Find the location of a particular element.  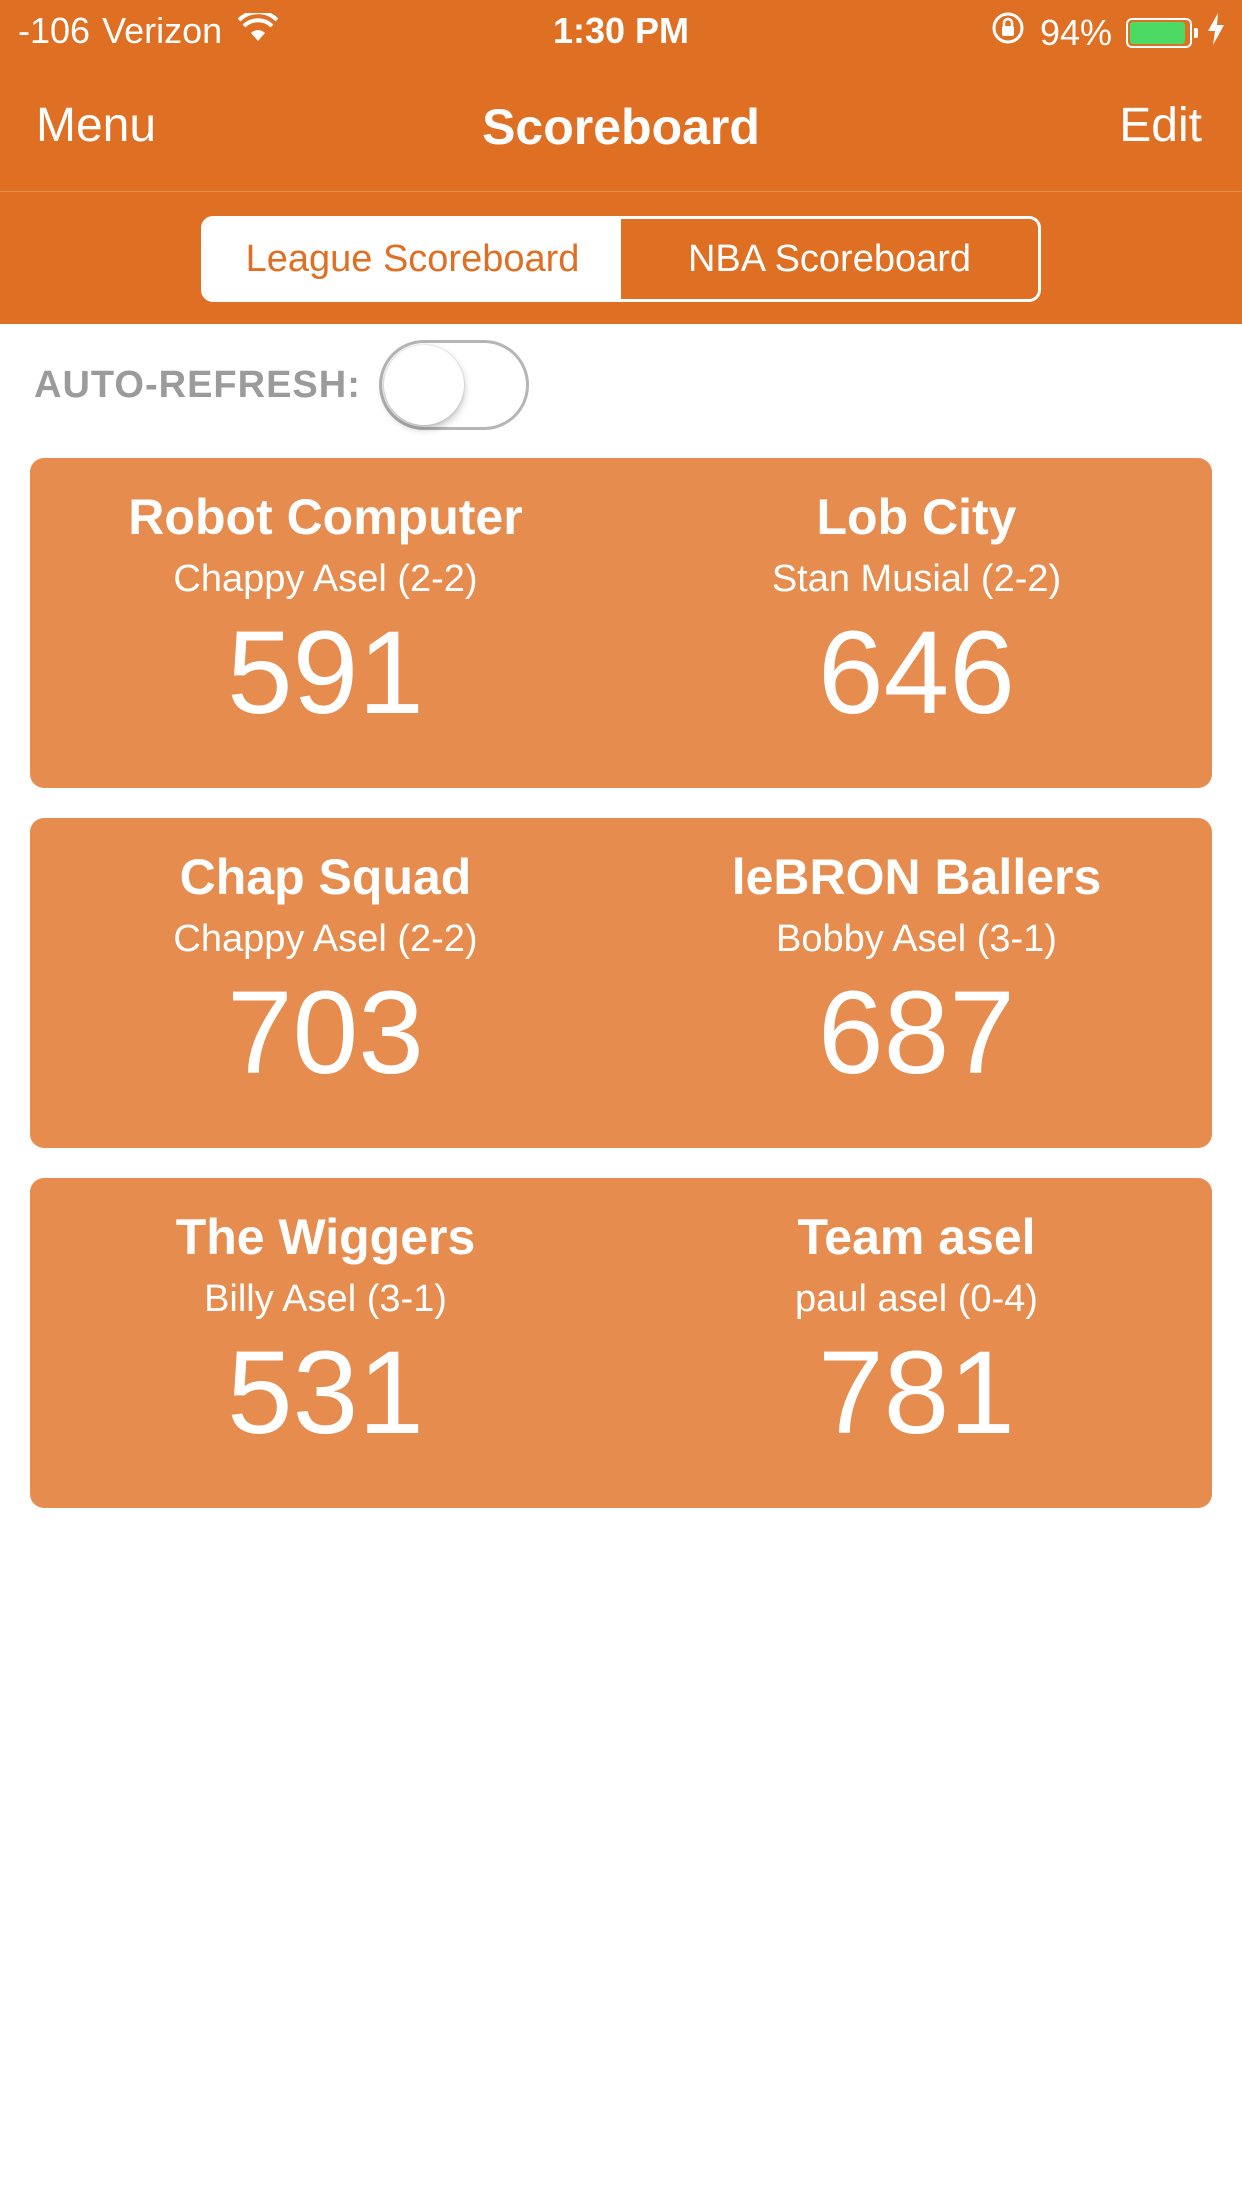

status-right: 94% is located at coordinates (1108, 32).